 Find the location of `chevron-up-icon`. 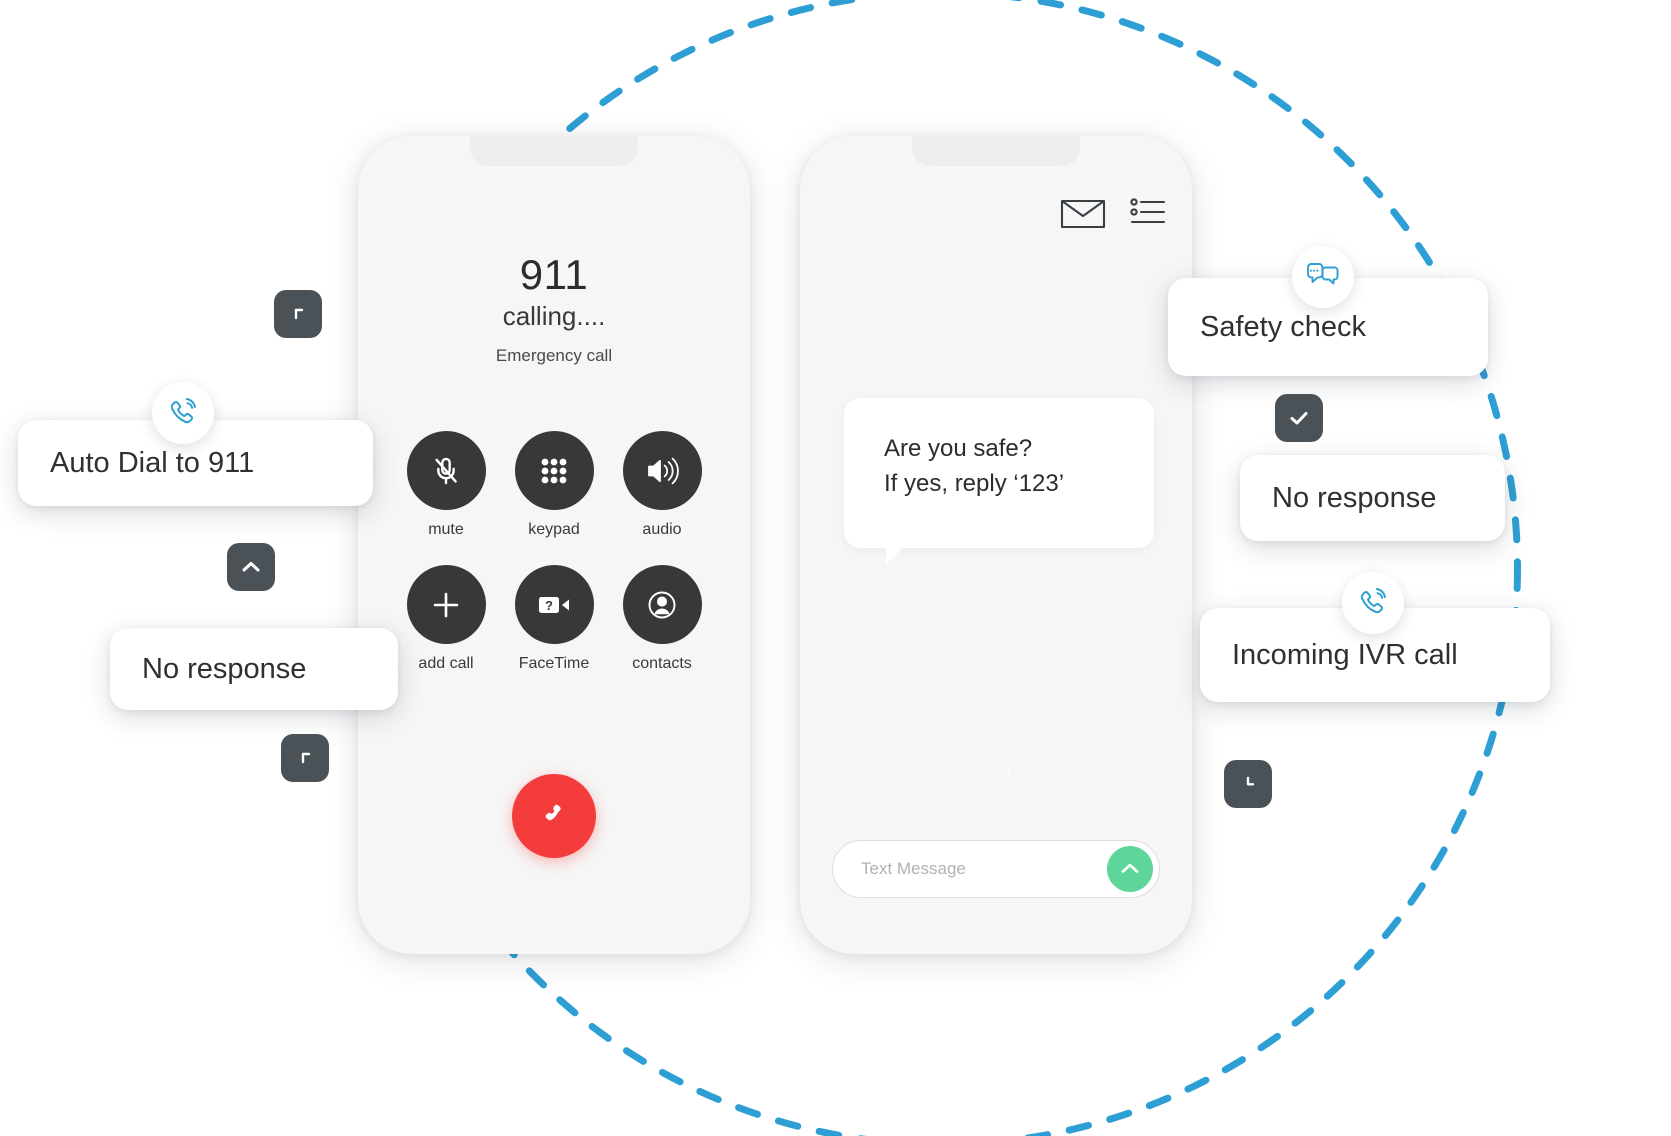

chevron-up-icon is located at coordinates (251, 567).